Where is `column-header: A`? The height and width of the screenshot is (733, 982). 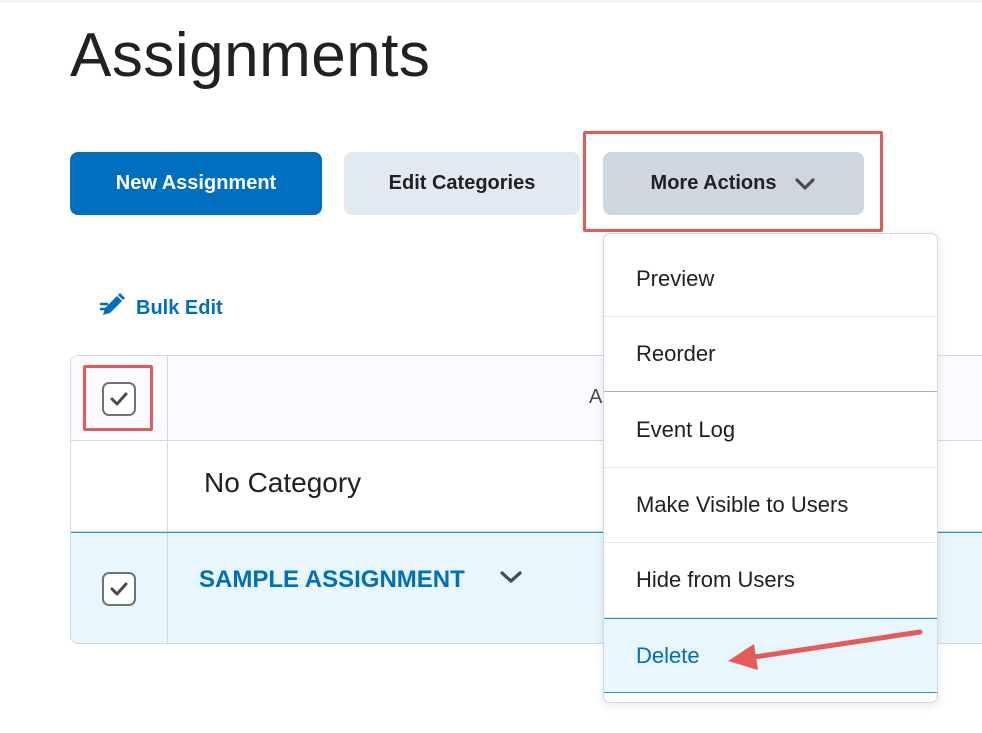
column-header: A is located at coordinates (596, 397).